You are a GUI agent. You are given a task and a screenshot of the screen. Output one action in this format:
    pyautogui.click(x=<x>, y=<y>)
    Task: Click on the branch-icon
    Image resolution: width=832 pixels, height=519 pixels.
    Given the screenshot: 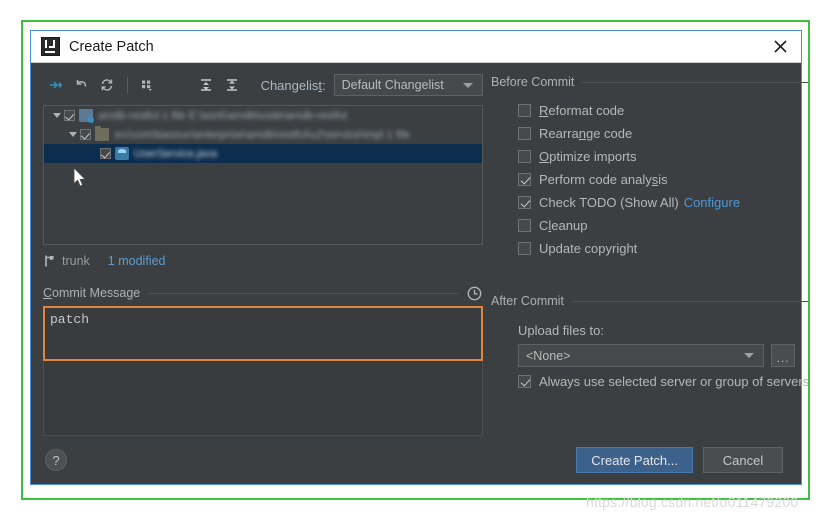 What is the action you would take?
    pyautogui.click(x=49, y=261)
    